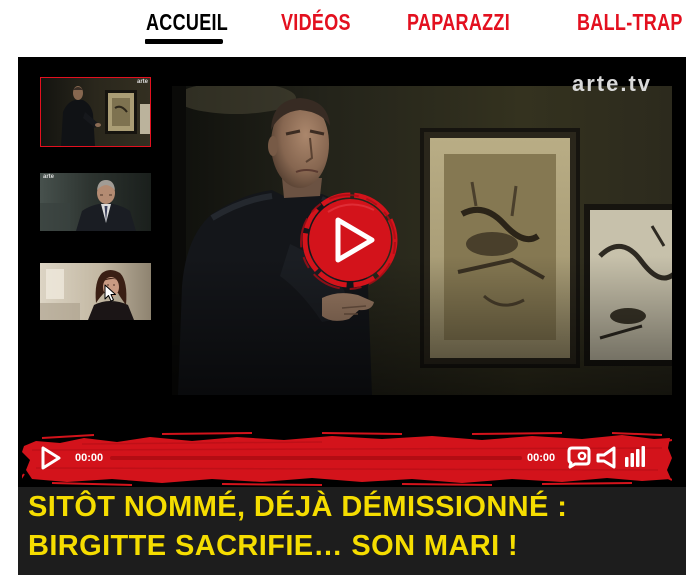 This screenshot has height=582, width=692. I want to click on big-play-button, so click(350, 240).